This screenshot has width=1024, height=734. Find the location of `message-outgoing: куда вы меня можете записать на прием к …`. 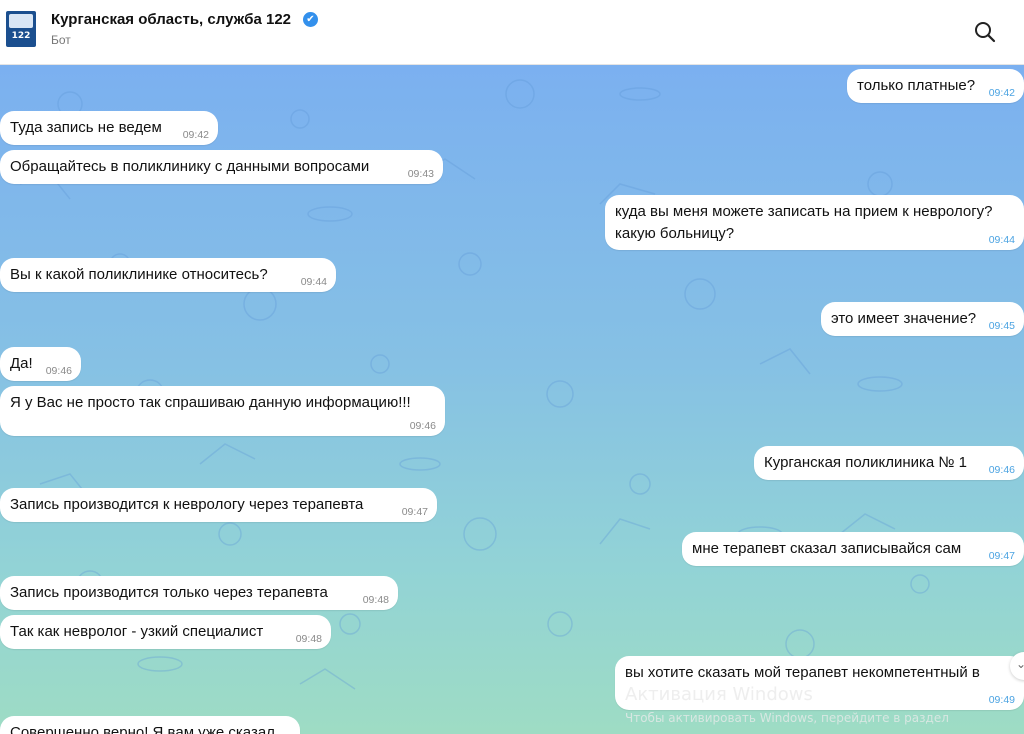

message-outgoing: куда вы меня можете записать на прием к … is located at coordinates (814, 222).